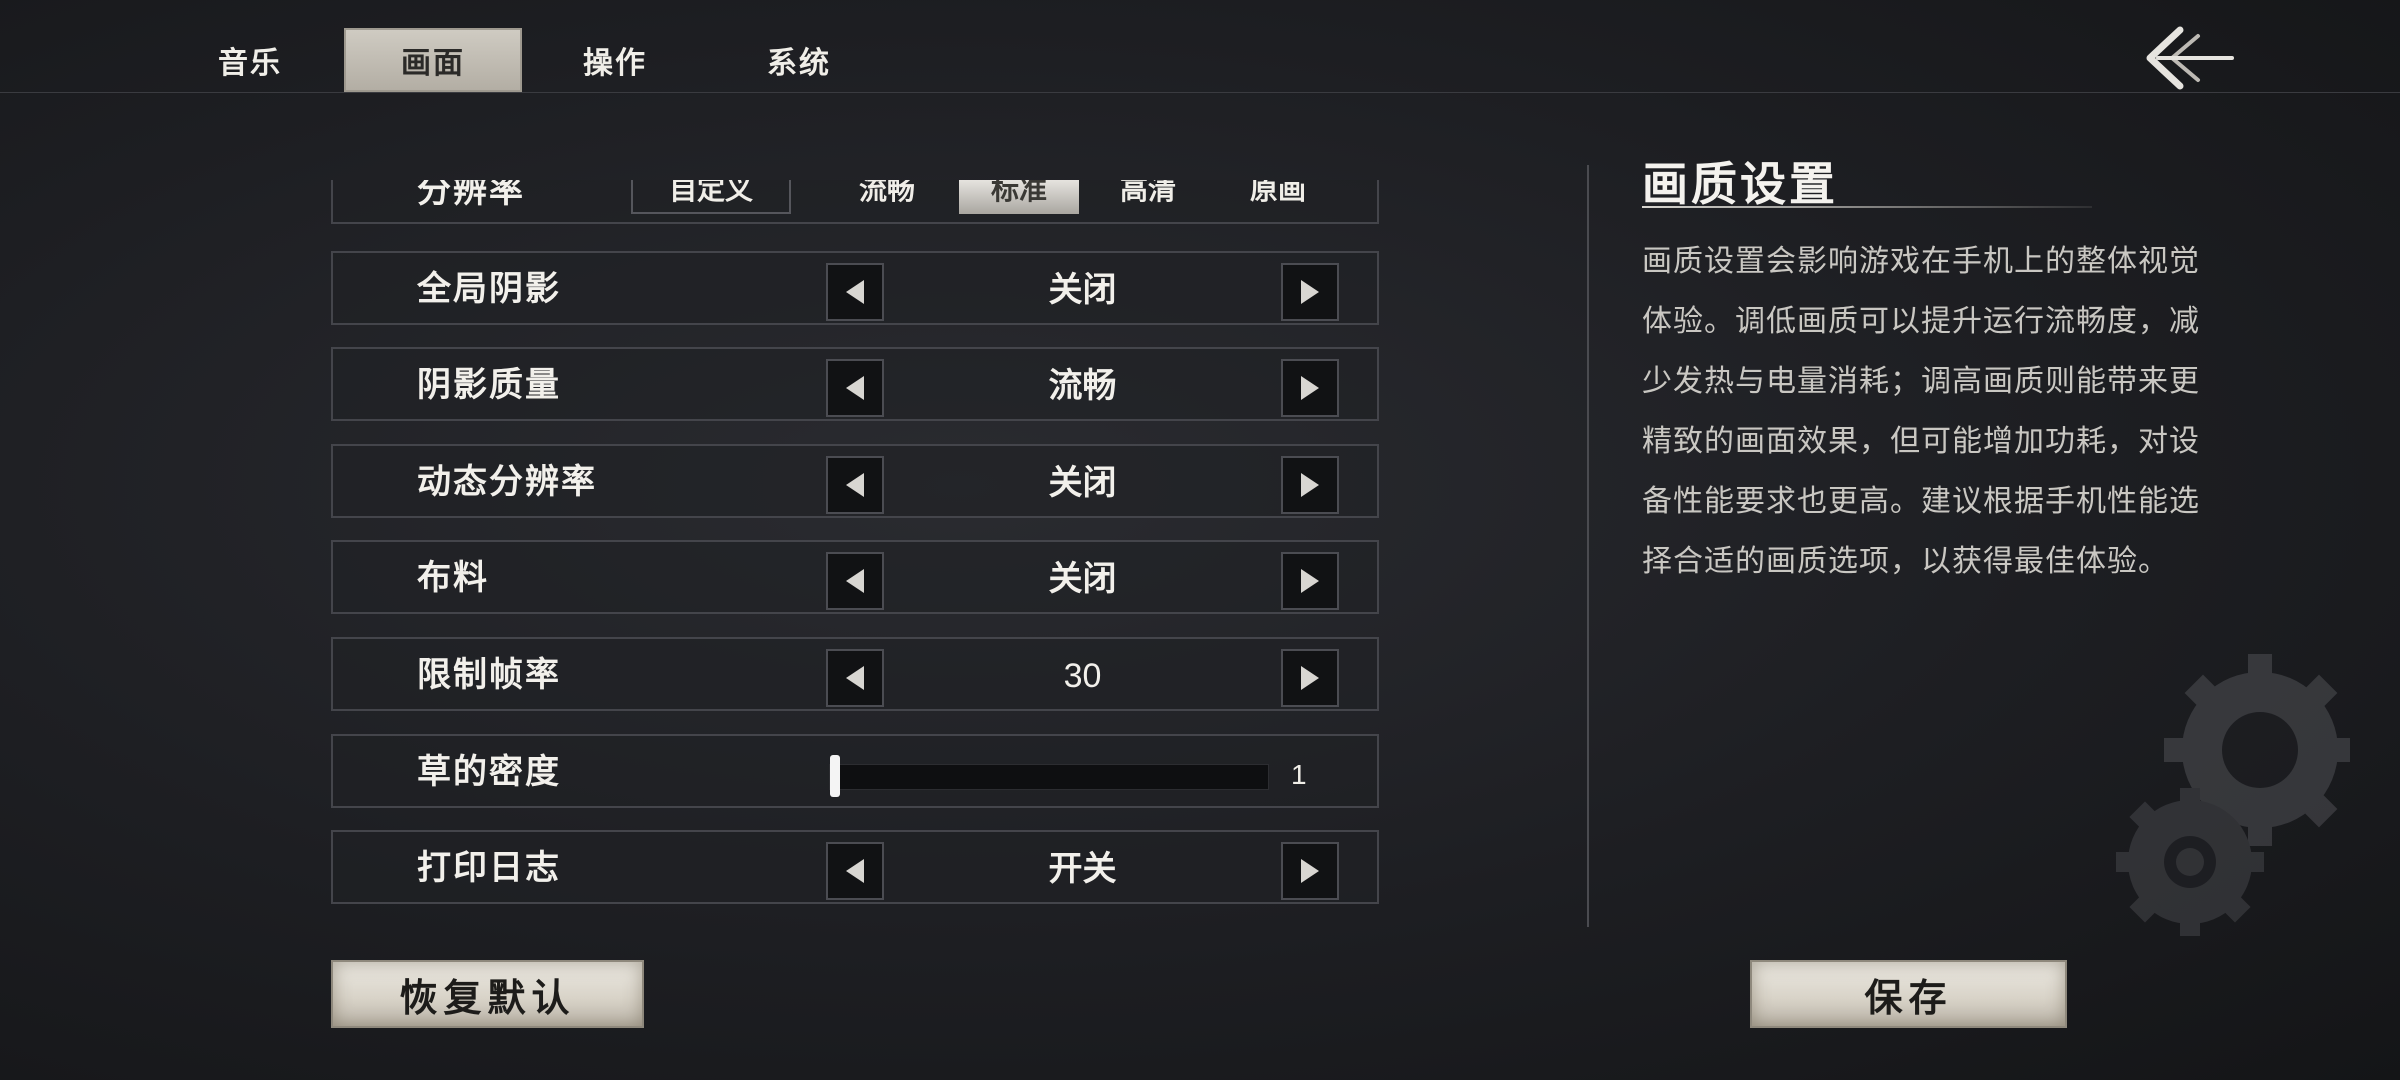 The height and width of the screenshot is (1080, 2400). Describe the element at coordinates (835, 776) in the screenshot. I see `slider-thumb` at that location.